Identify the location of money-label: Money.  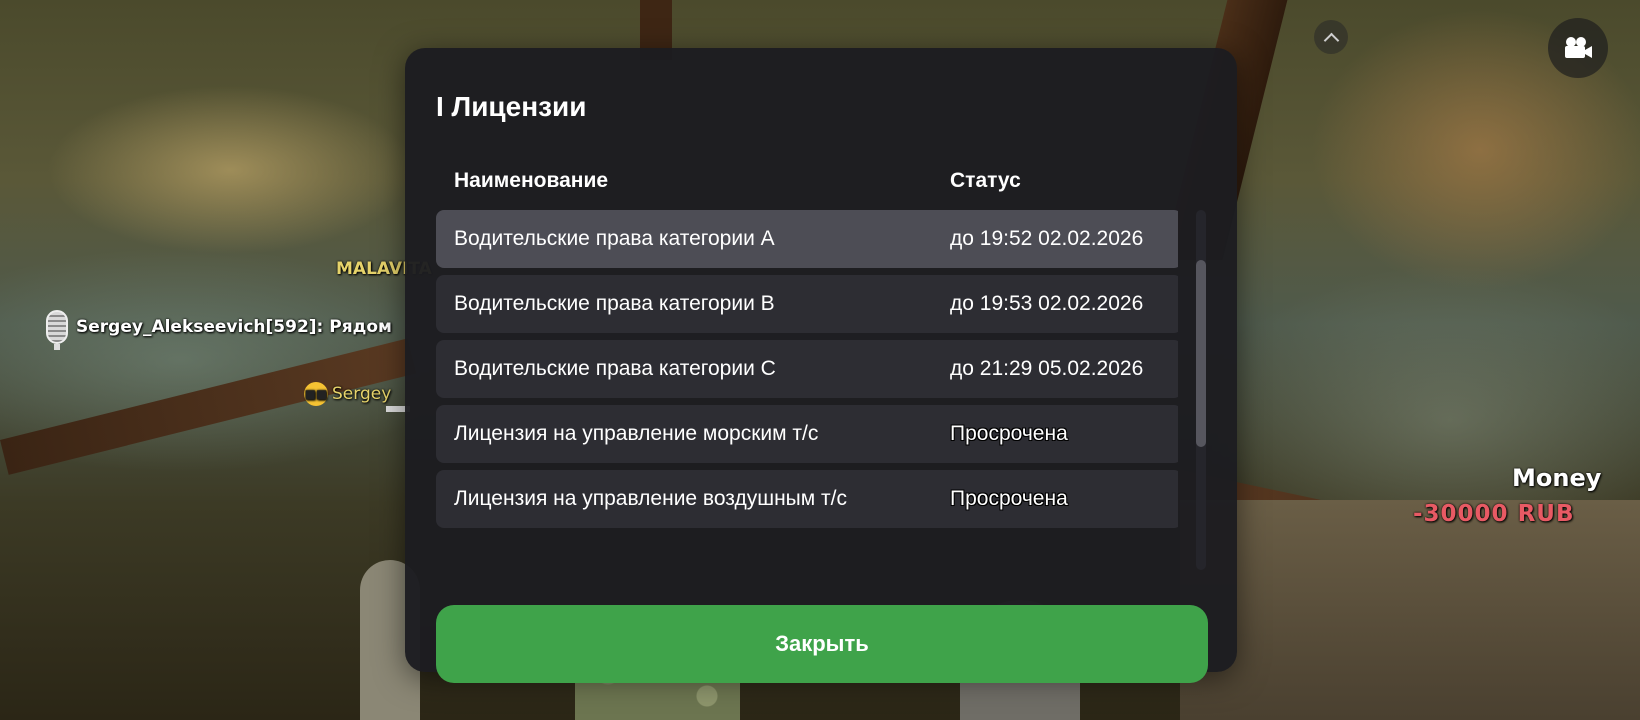
(1557, 478).